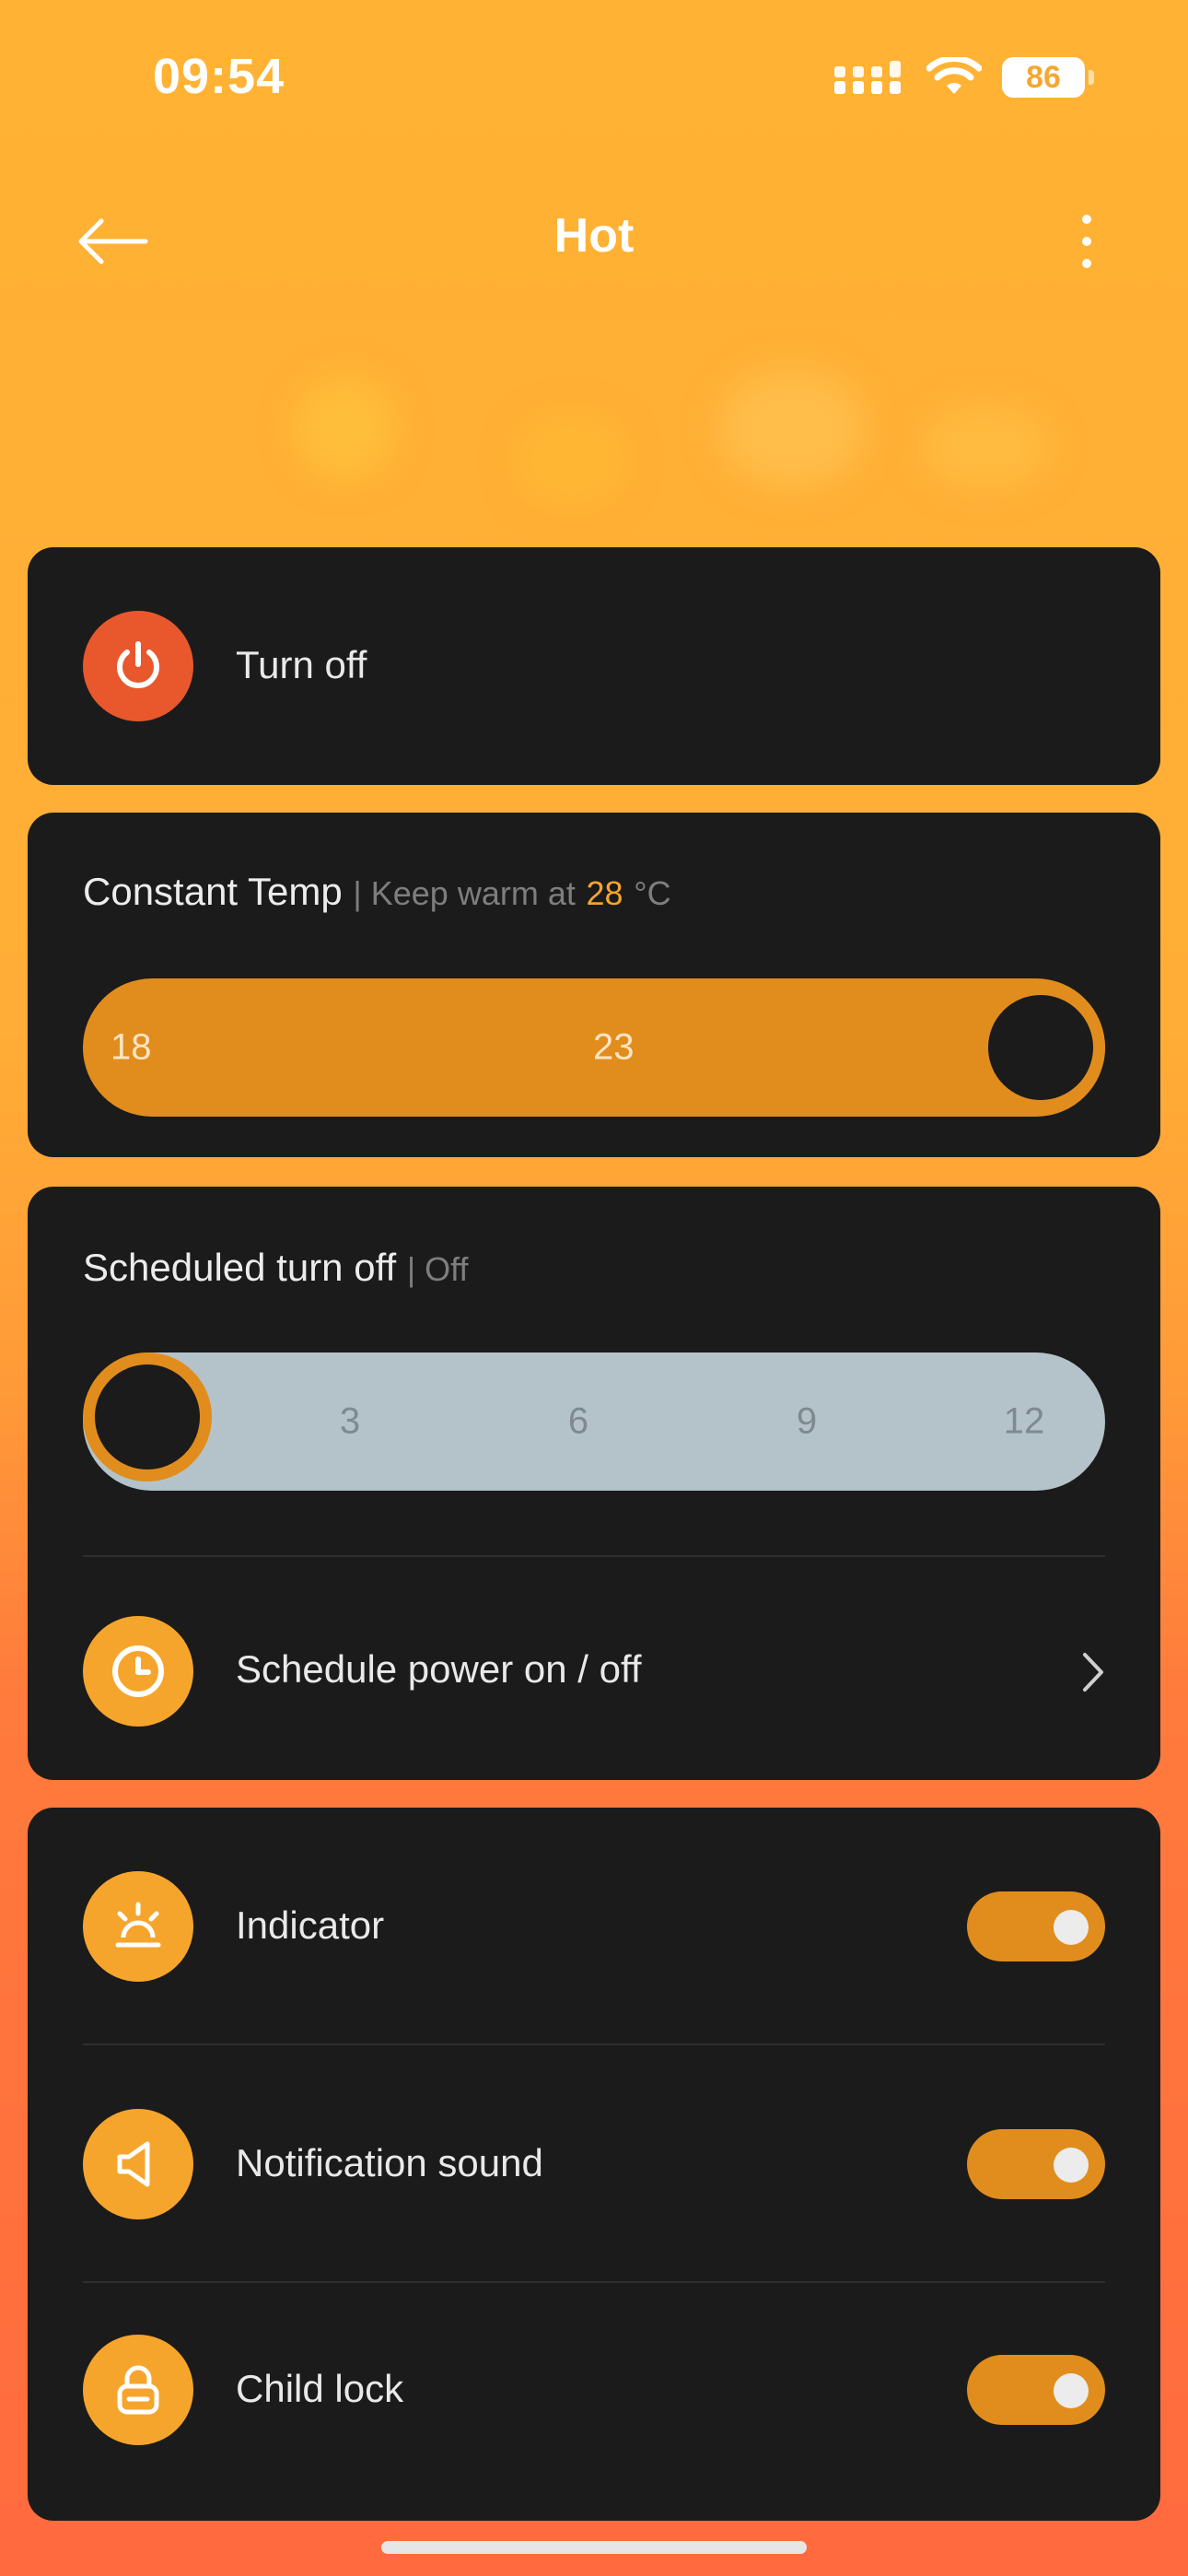  I want to click on temp-tick-mid: 23, so click(614, 1047).